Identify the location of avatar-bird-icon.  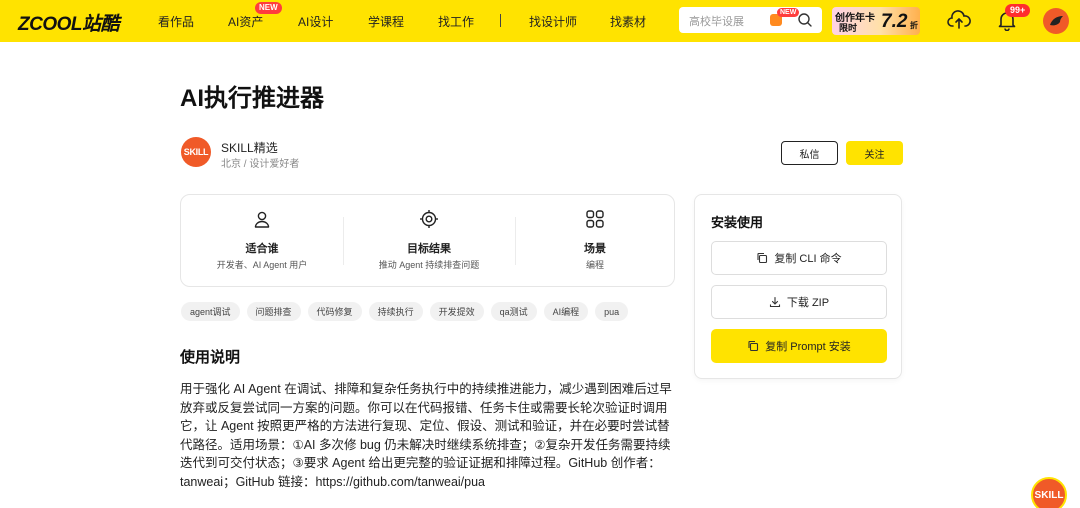
(1056, 21).